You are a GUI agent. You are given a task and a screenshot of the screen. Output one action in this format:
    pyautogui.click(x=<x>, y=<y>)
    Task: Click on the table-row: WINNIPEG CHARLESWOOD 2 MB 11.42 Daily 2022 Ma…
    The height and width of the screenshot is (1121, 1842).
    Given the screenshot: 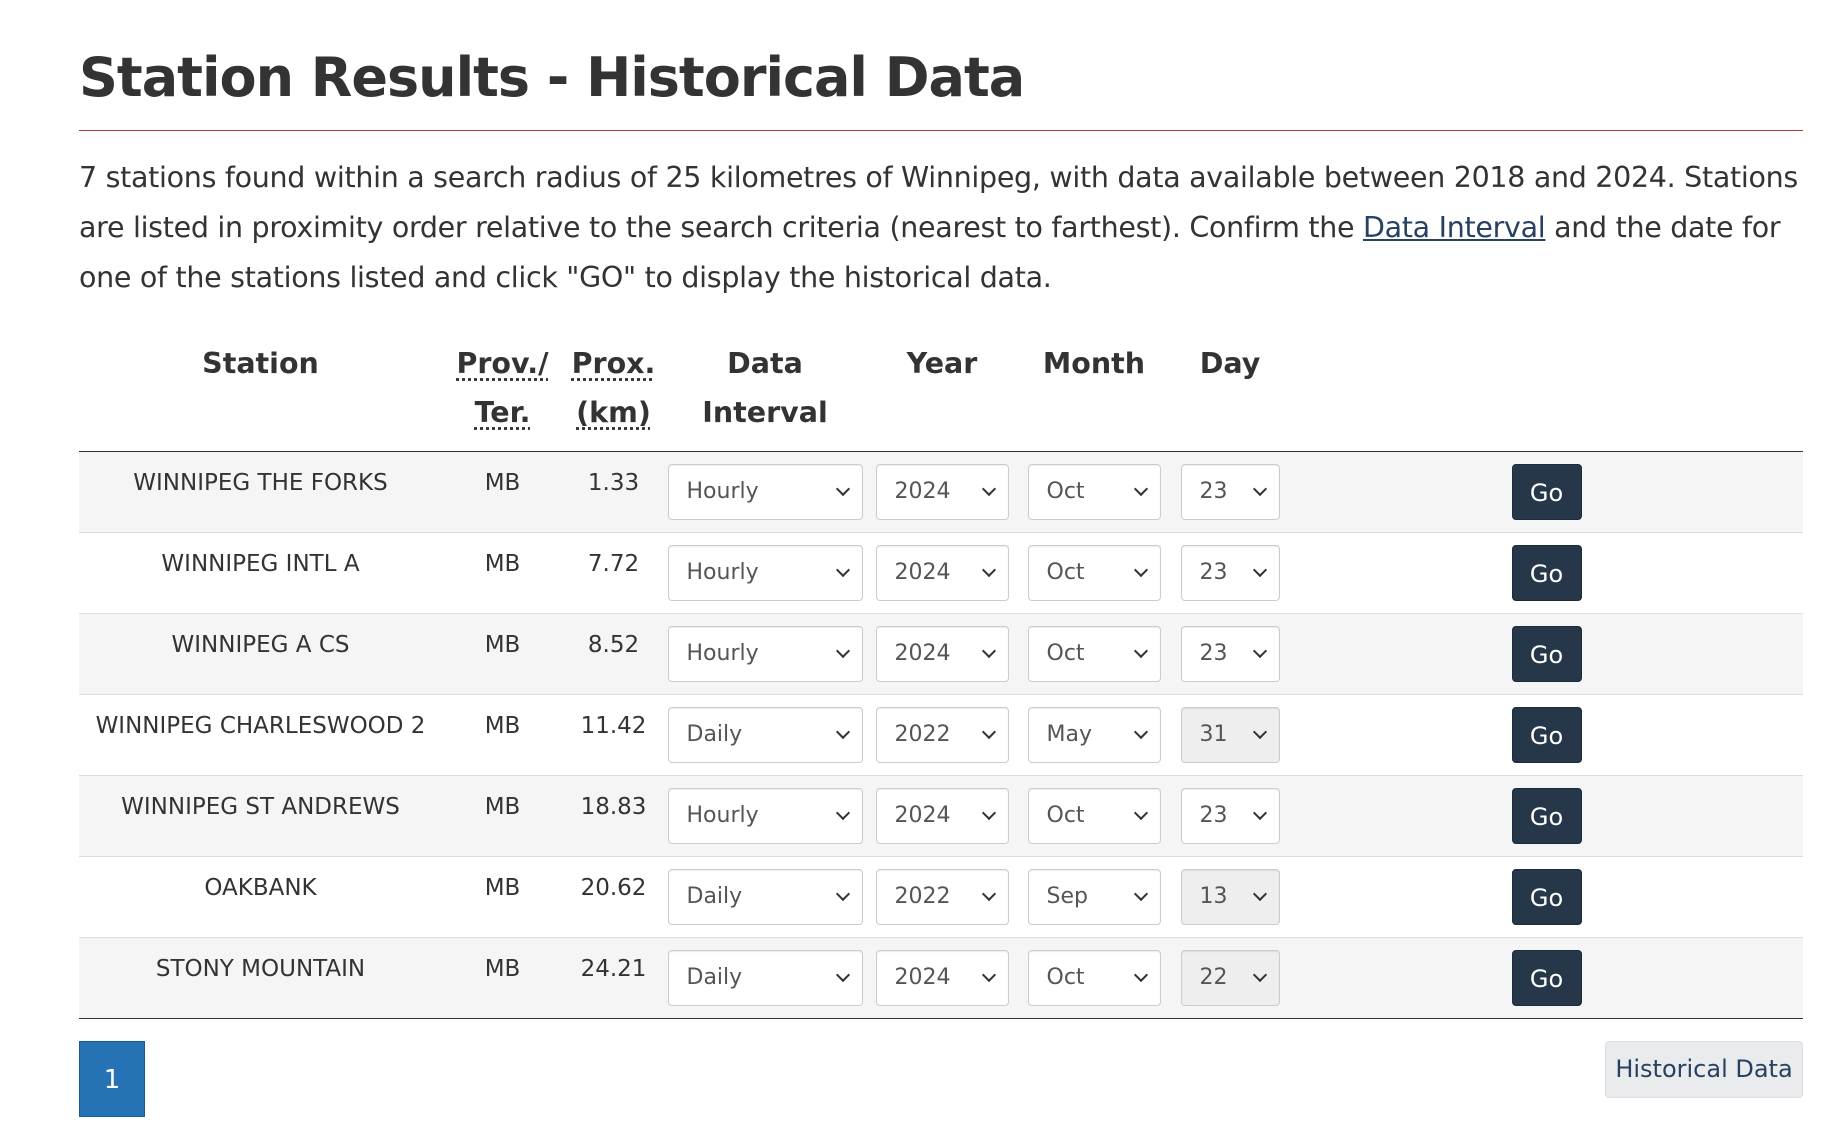 What is the action you would take?
    pyautogui.click(x=941, y=735)
    